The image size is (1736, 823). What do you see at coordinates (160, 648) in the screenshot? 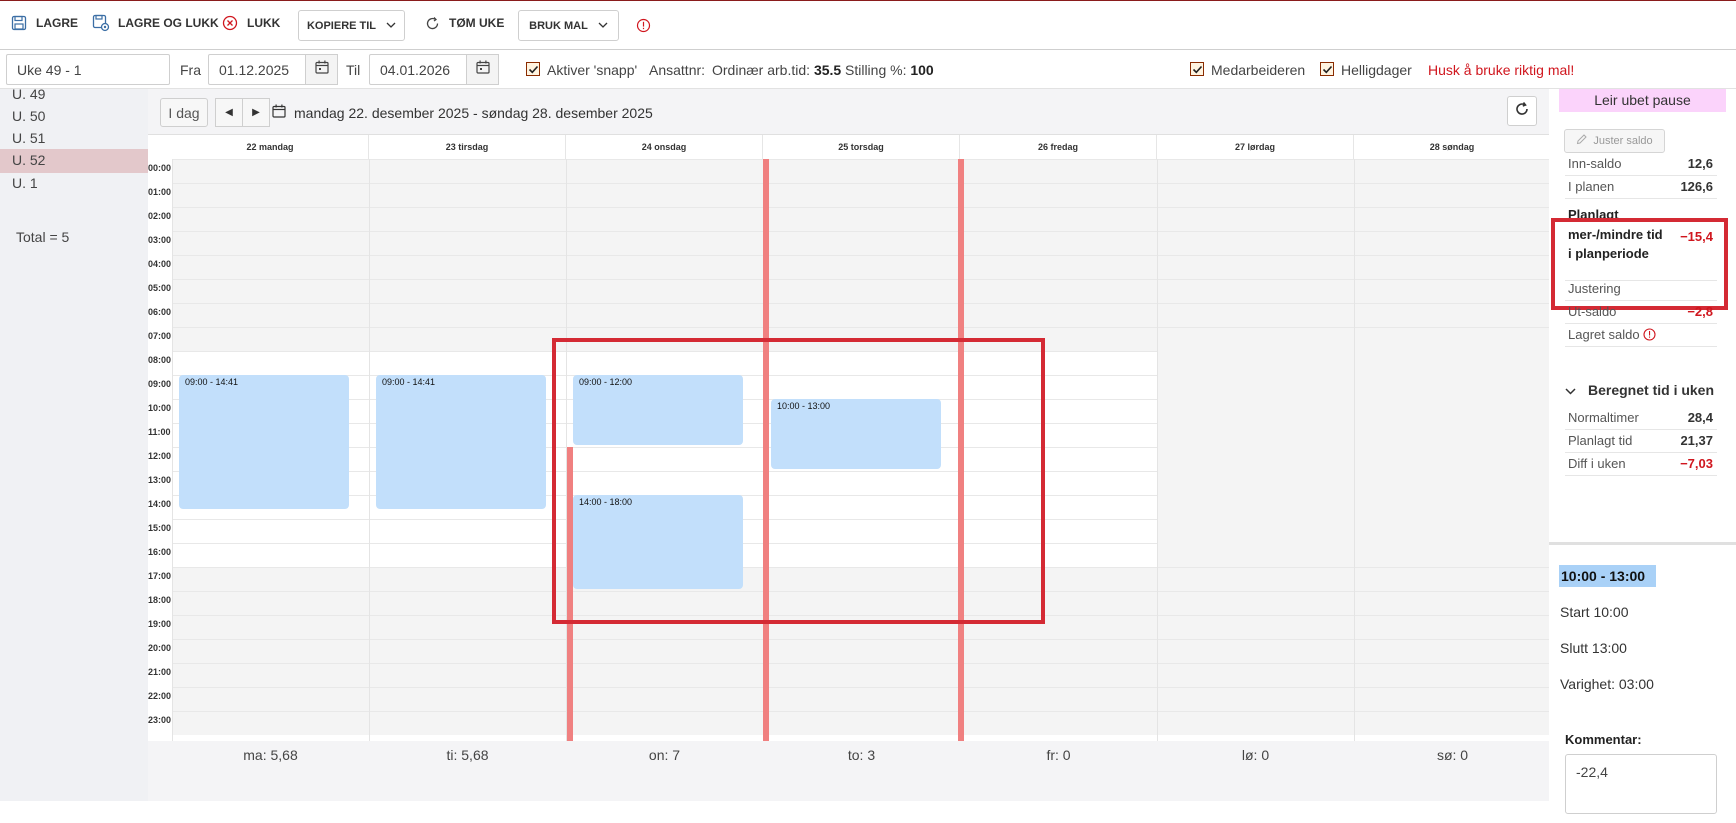
I see `hour-label: 20:00` at bounding box center [160, 648].